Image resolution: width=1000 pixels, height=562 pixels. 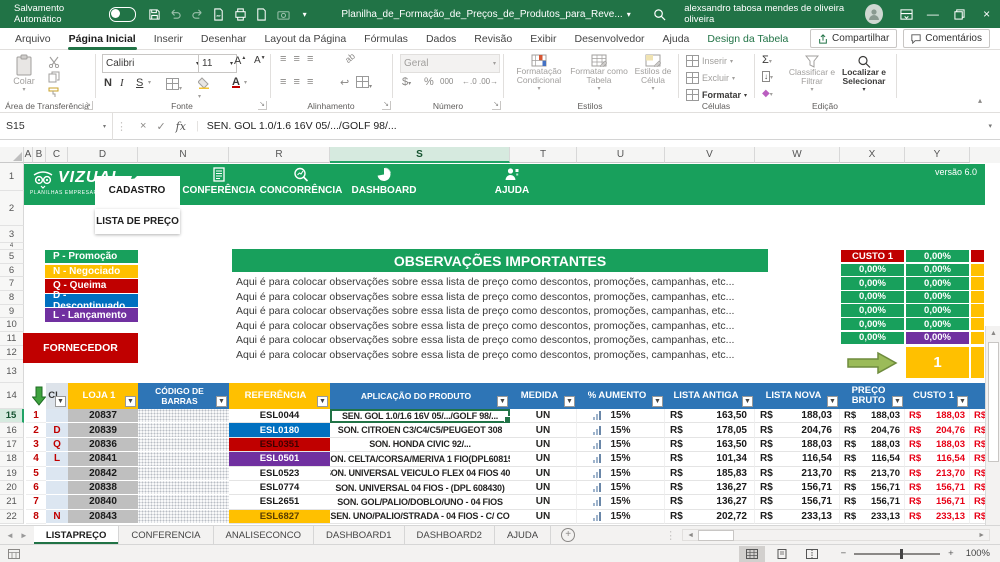 What do you see at coordinates (57, 155) in the screenshot?
I see `column-header-C: C` at bounding box center [57, 155].